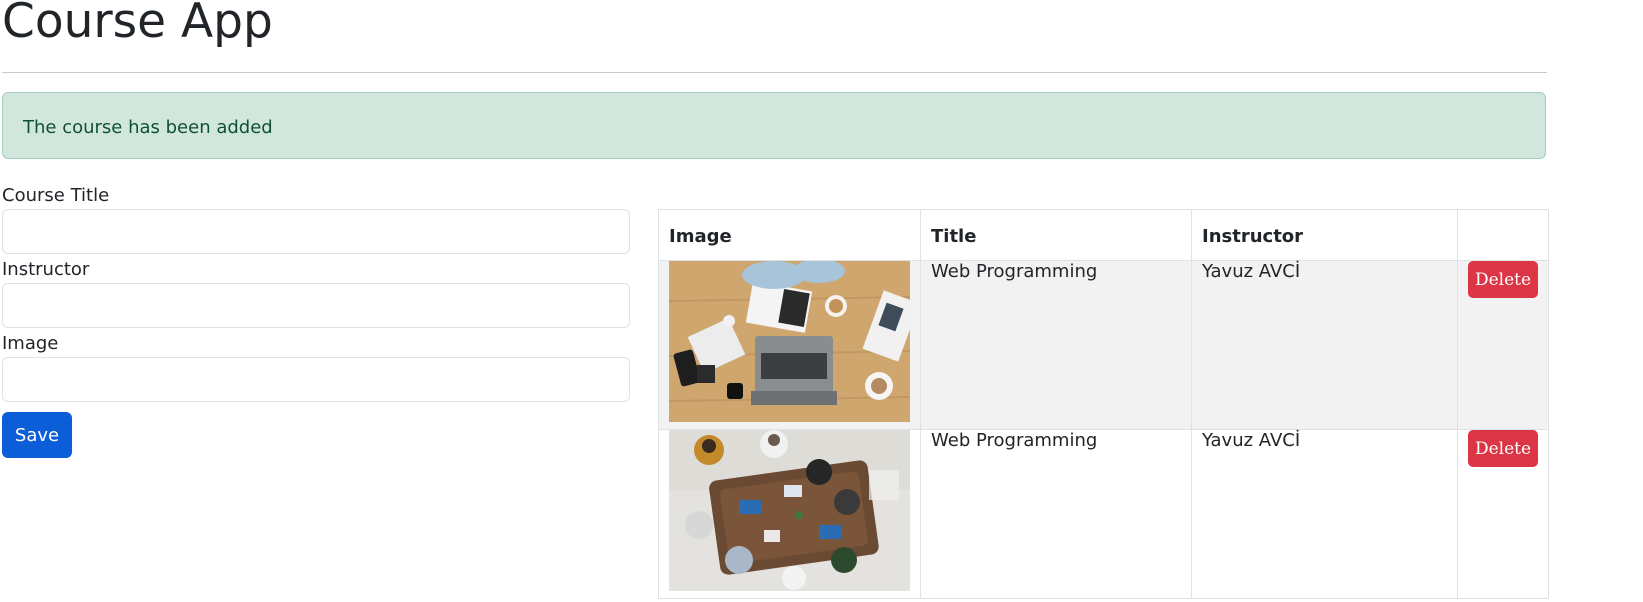  Describe the element at coordinates (774, 72) in the screenshot. I see `header-divider` at that location.